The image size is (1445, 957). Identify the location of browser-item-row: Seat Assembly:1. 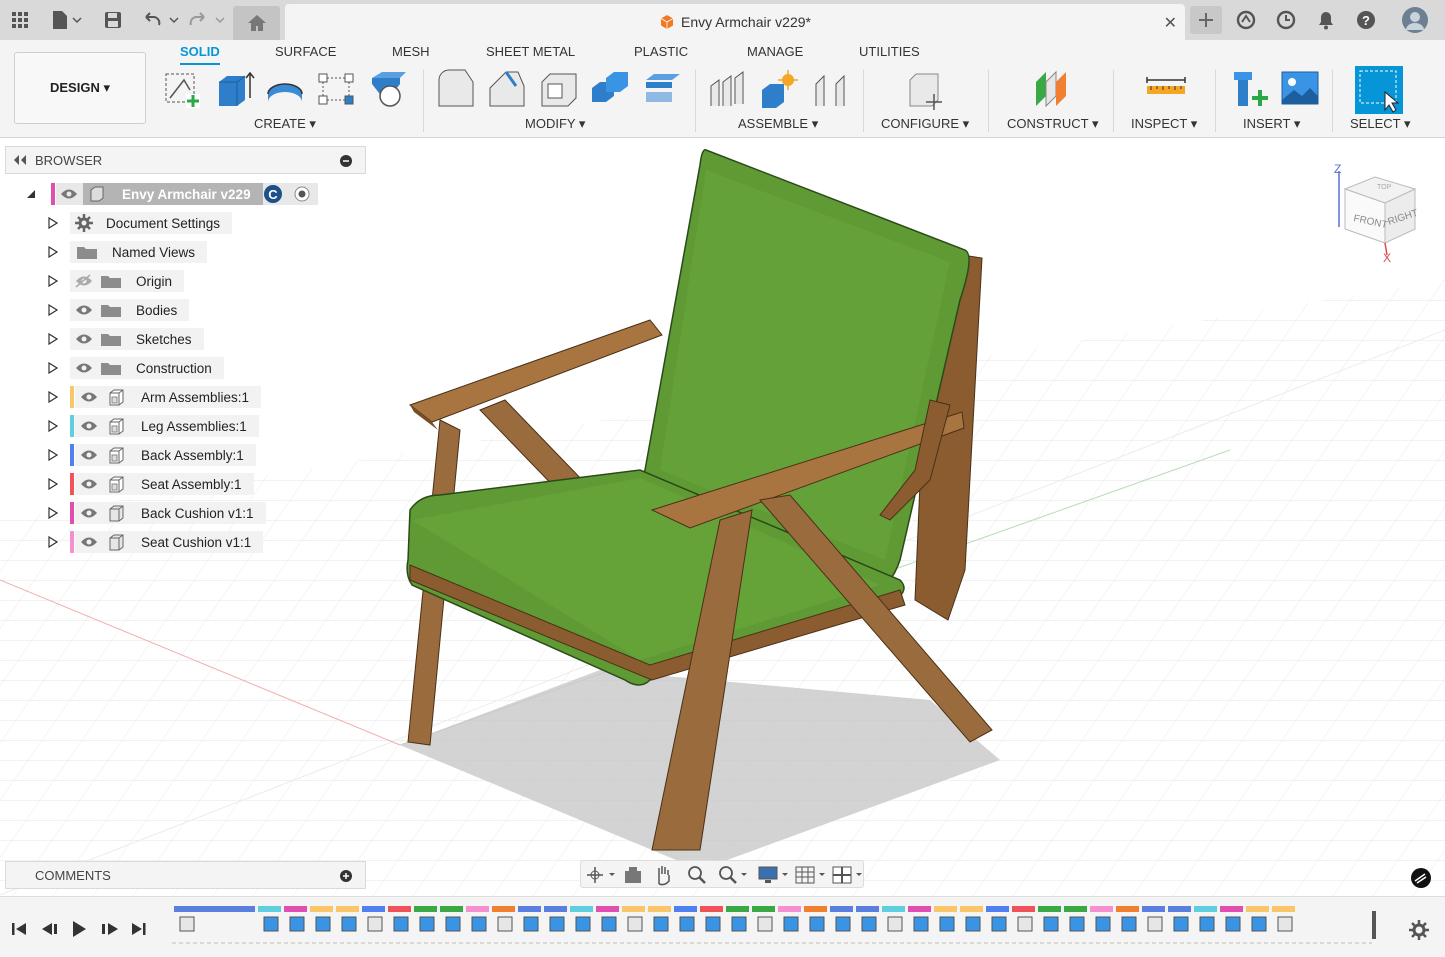
(183, 484).